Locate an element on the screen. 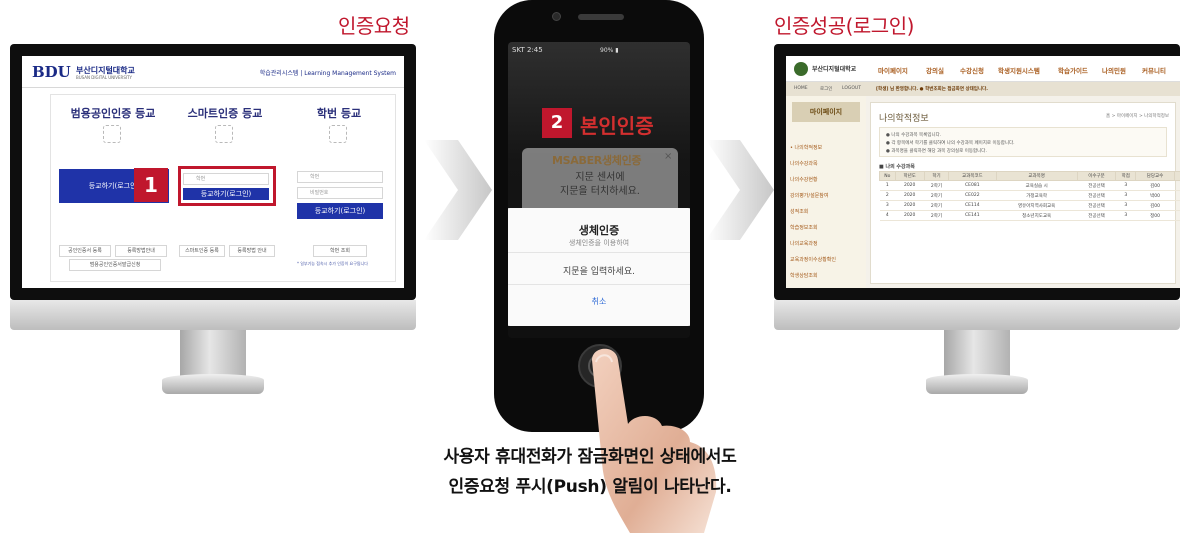  msaber-line-1: 지문 센서에 is located at coordinates (600, 177).